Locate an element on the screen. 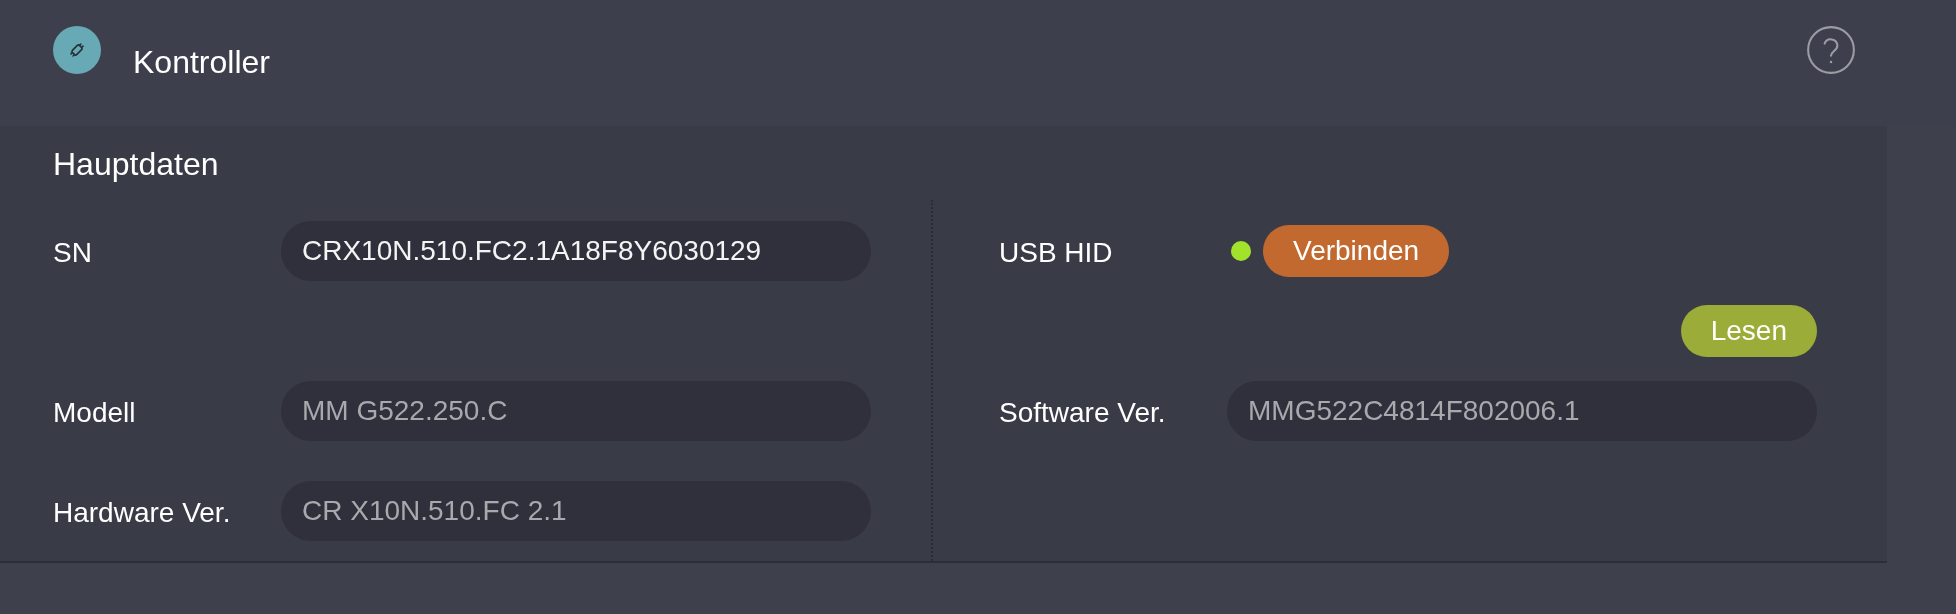 The width and height of the screenshot is (1956, 614). field-label: Software Ver. is located at coordinates (1082, 412).